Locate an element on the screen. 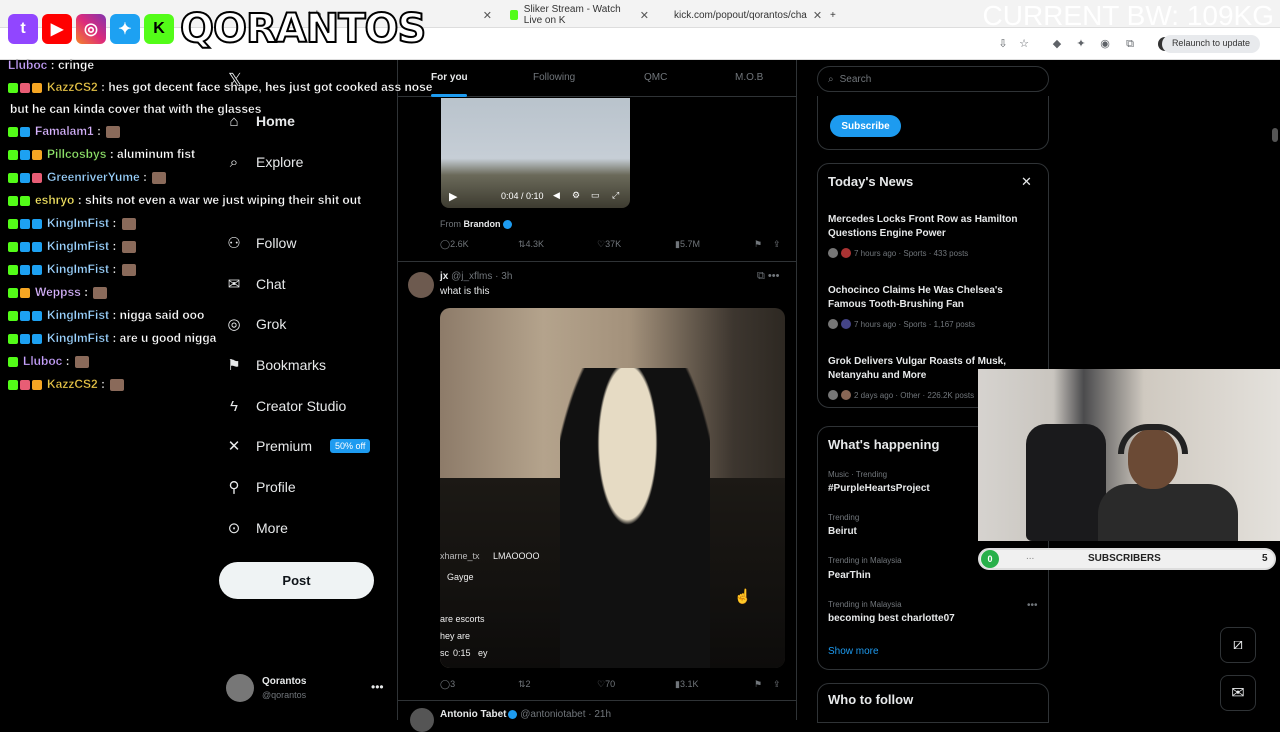 Image resolution: width=1280 pixels, height=732 pixels. trend-name: PearThin is located at coordinates (849, 575).